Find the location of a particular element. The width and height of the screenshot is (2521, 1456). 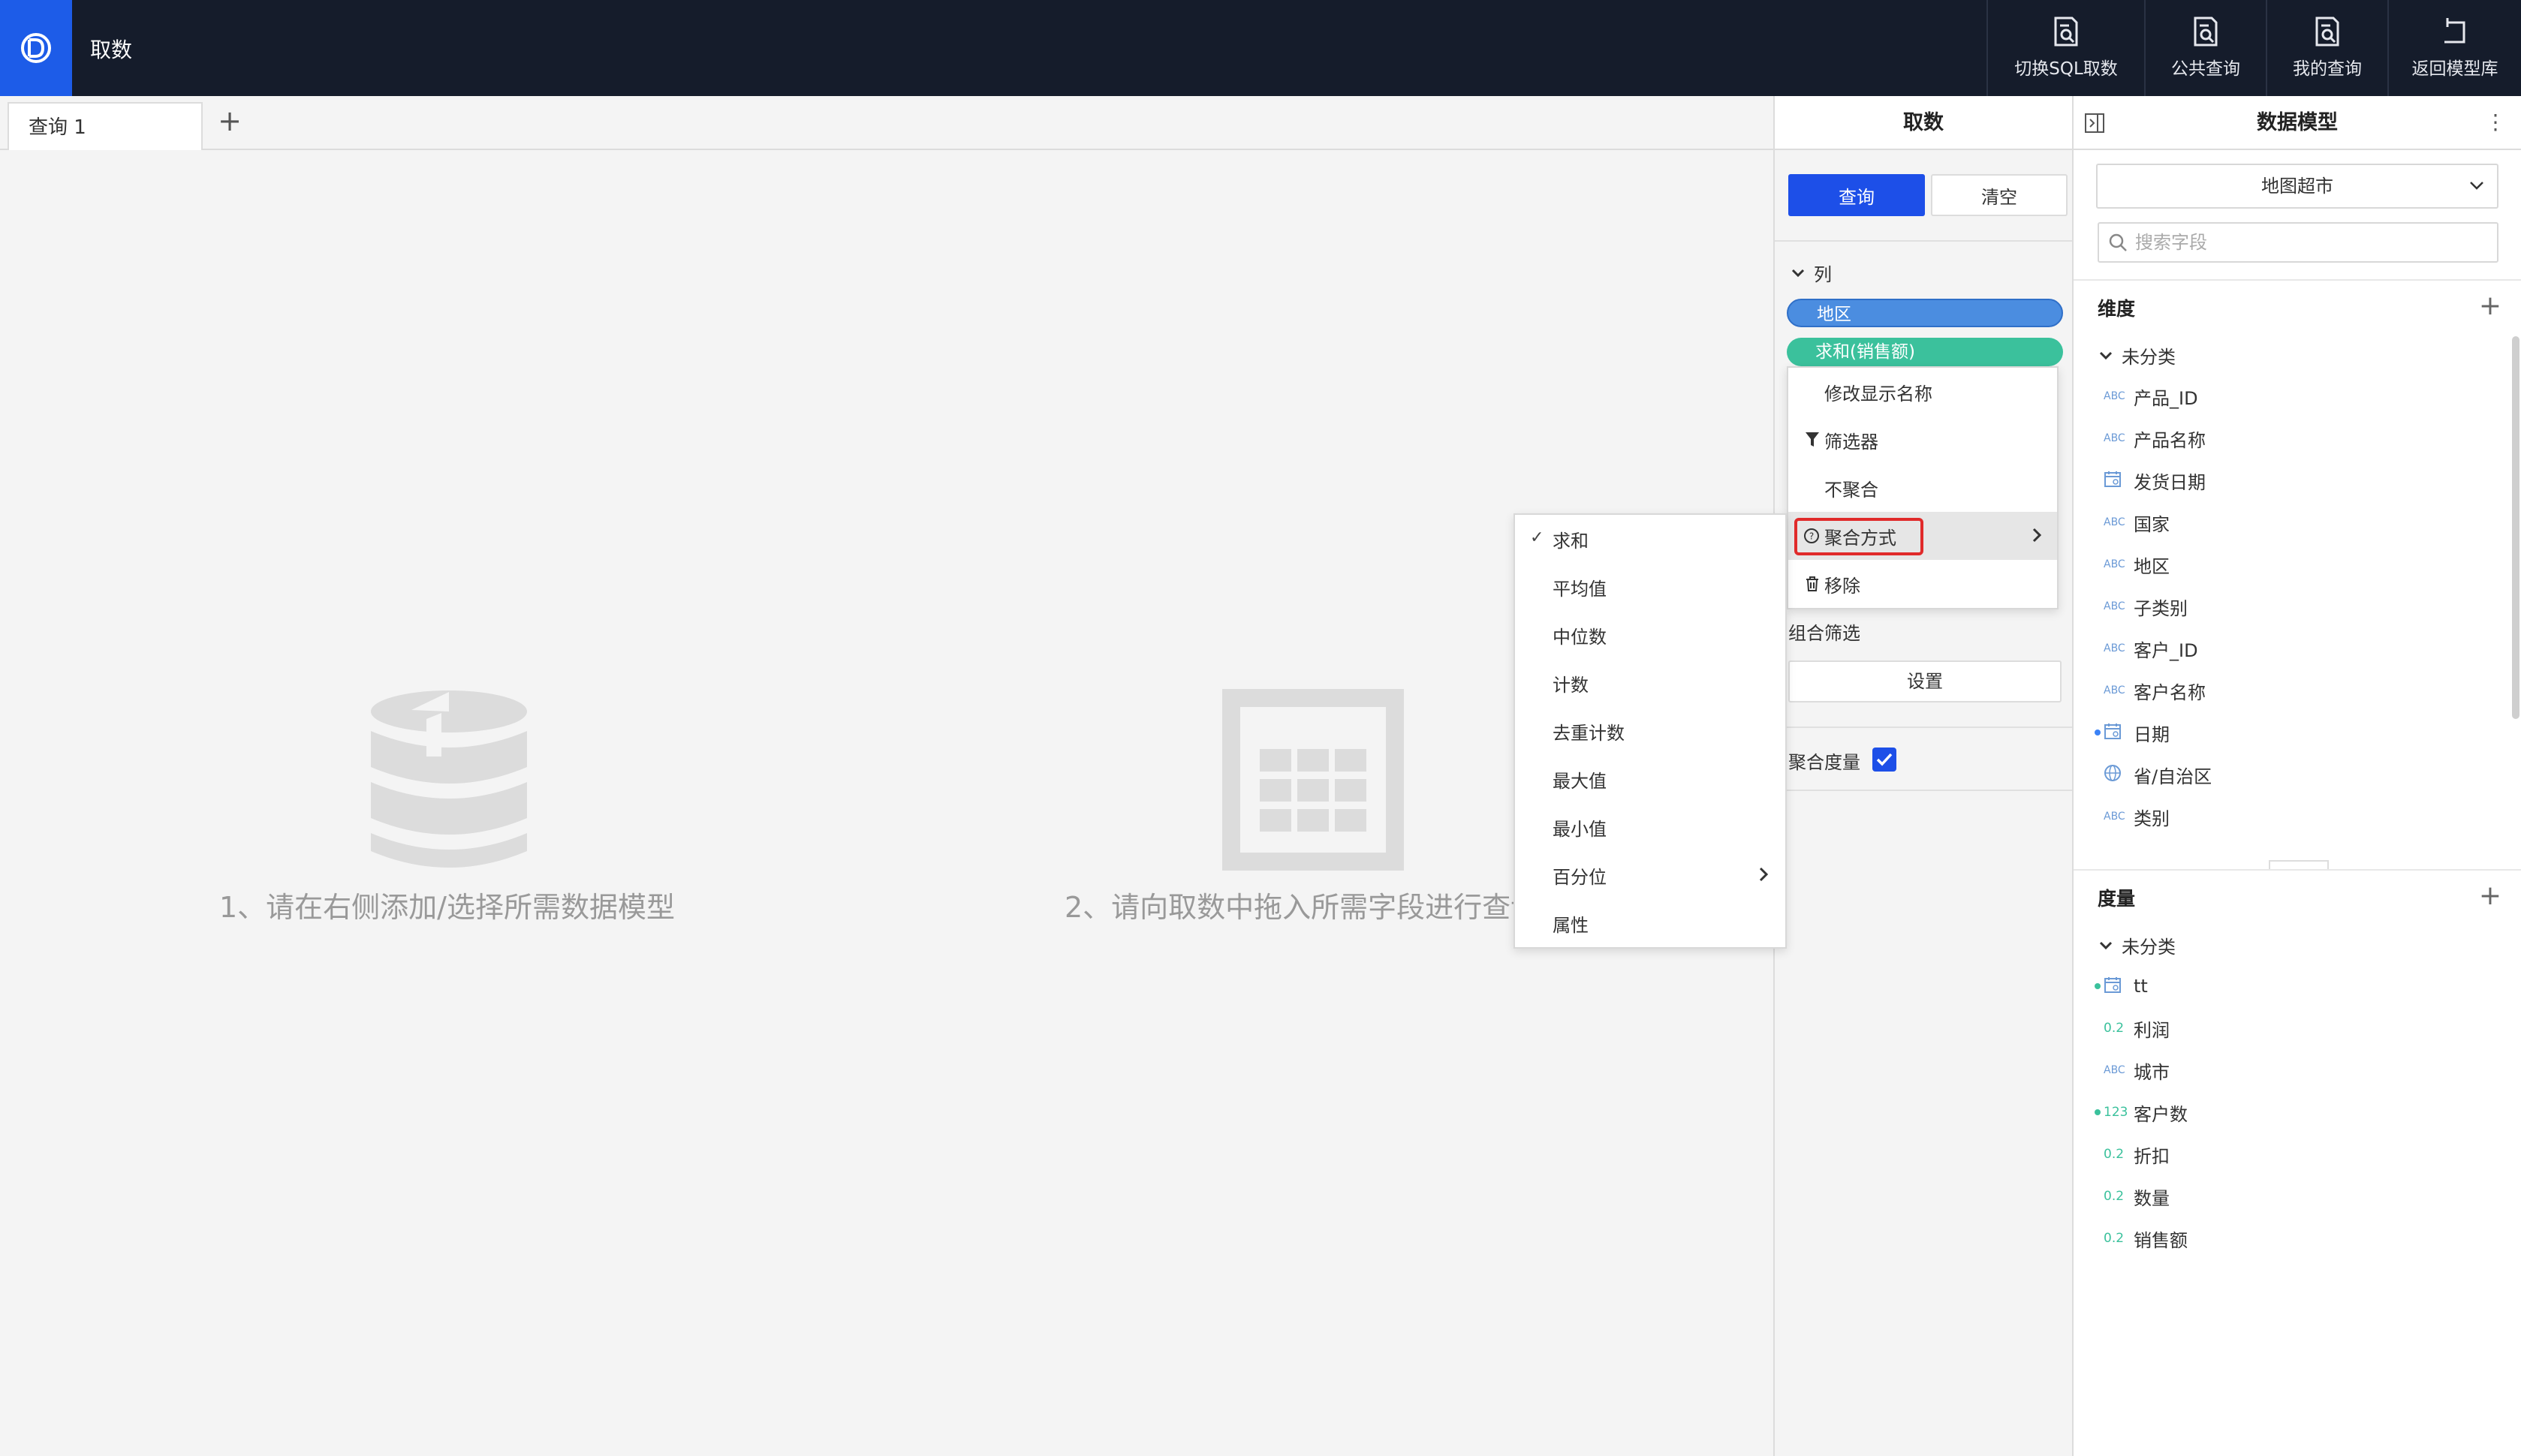

chevron-right-icon is located at coordinates (2037, 535).